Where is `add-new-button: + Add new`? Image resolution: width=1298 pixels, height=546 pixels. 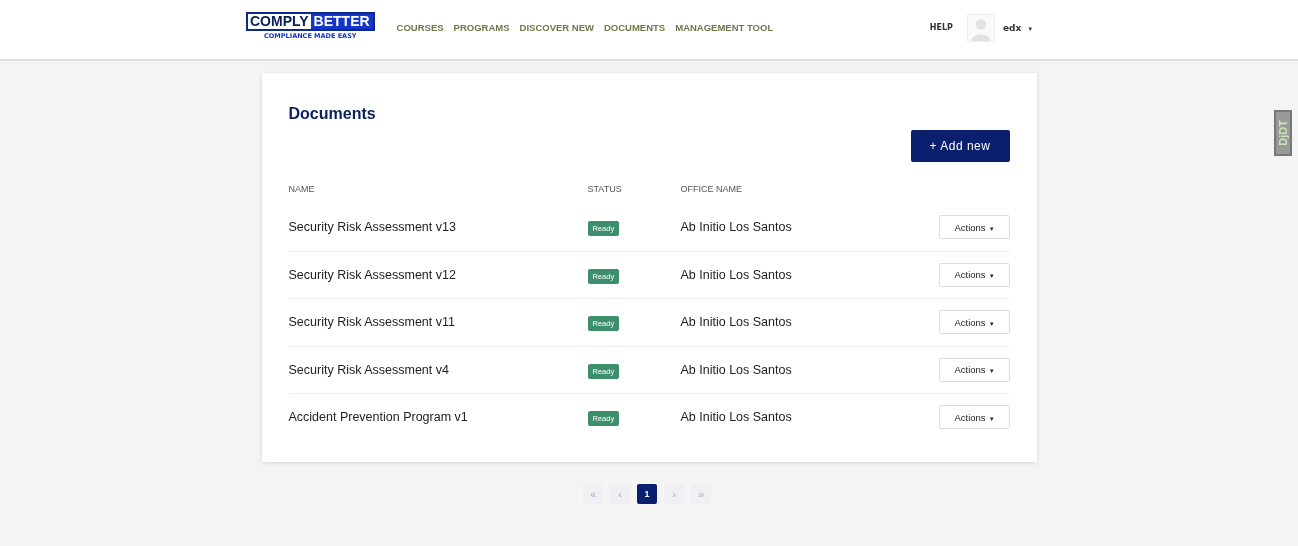 add-new-button: + Add new is located at coordinates (960, 146).